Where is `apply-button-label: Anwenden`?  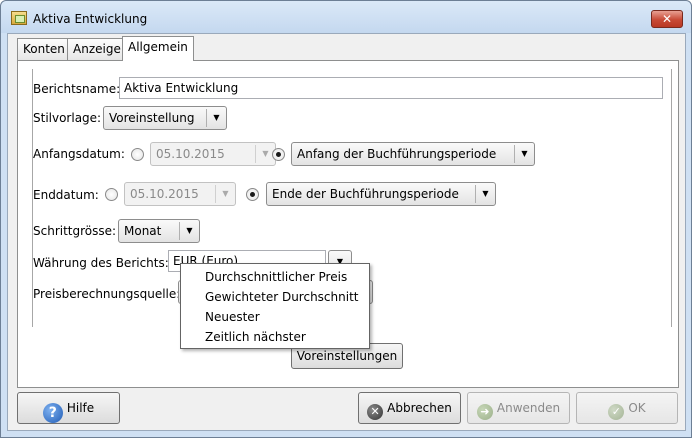 apply-button-label: Anwenden is located at coordinates (528, 408).